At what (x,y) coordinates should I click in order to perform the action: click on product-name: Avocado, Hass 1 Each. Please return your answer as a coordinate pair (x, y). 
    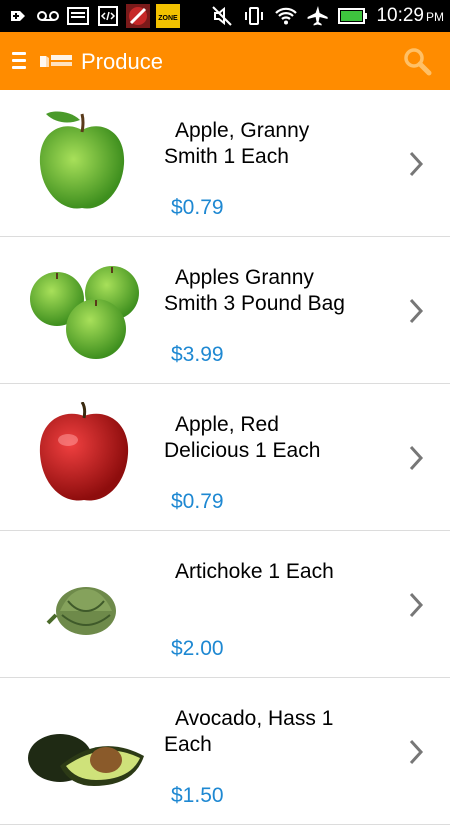
    Looking at the image, I should click on (249, 731).